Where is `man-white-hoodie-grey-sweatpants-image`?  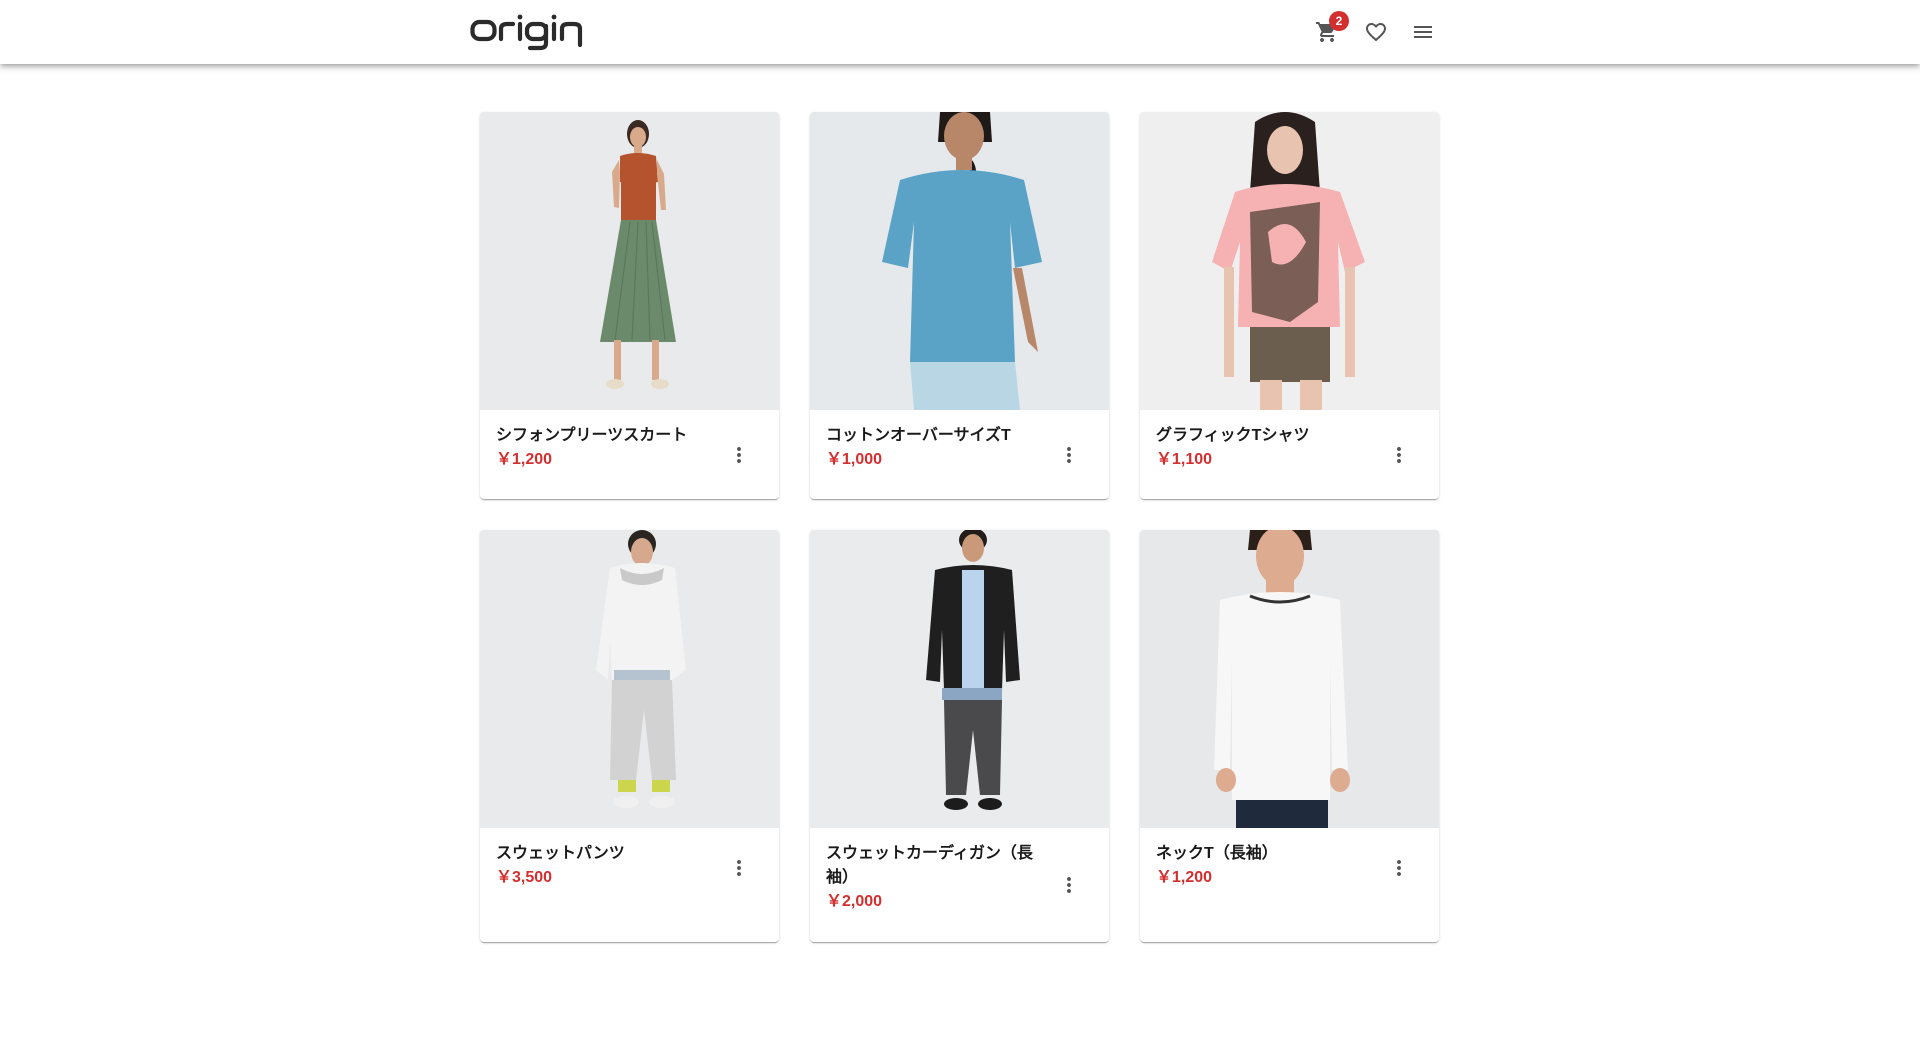
man-white-hoodie-grey-sweatpants-image is located at coordinates (629, 679).